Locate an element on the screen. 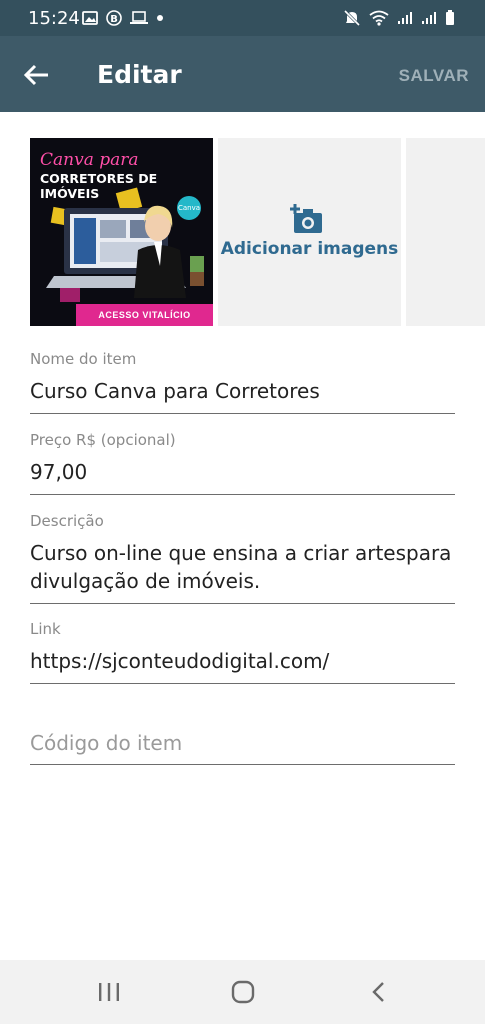 This screenshot has width=485, height=1024. nav-bar is located at coordinates (242, 992).